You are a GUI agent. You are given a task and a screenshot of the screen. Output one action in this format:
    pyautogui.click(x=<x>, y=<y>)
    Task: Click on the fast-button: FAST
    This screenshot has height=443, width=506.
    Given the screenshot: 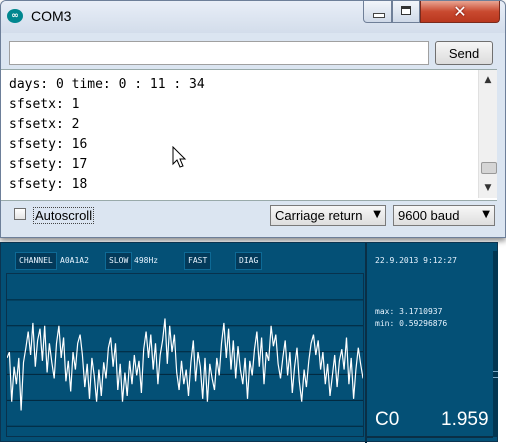 What is the action you would take?
    pyautogui.click(x=198, y=261)
    